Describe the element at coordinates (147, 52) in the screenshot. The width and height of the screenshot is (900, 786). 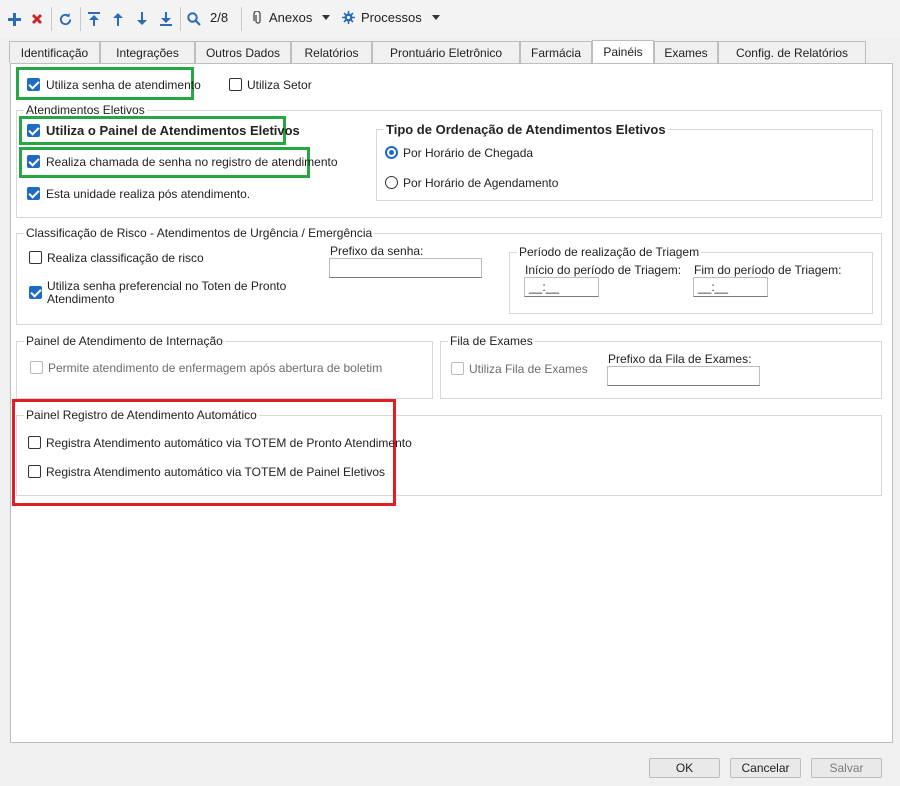
I see `tab-integracoes: Integrações` at that location.